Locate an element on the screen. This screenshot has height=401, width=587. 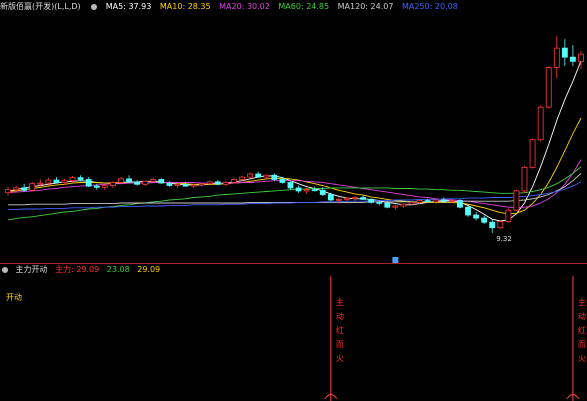
ma10-label: MA10: 28.35 is located at coordinates (185, 6).